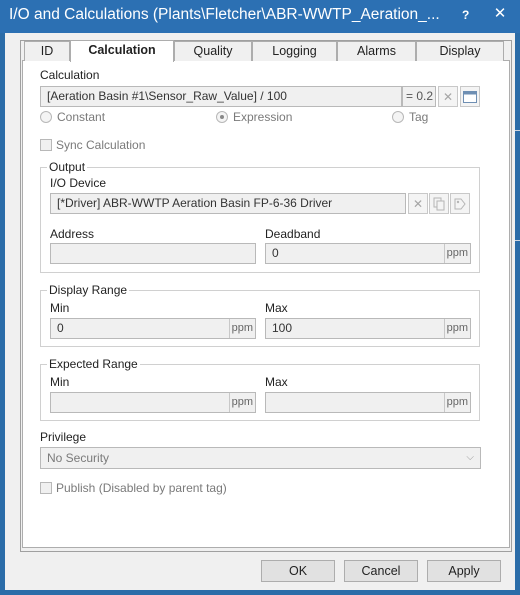 This screenshot has width=520, height=595. I want to click on expected-max-field: ppm, so click(368, 402).